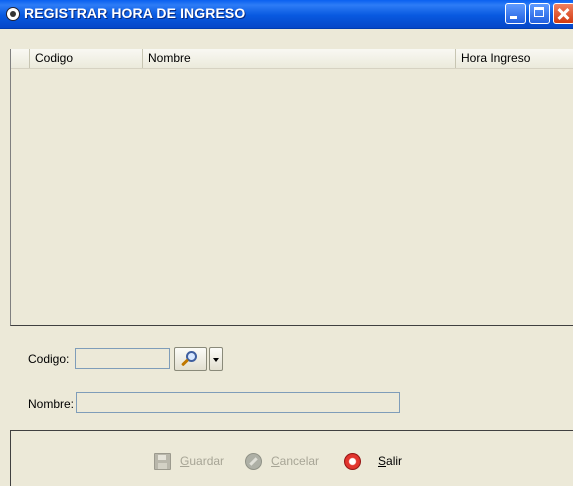 Image resolution: width=573 pixels, height=486 pixels. I want to click on exit-icon, so click(352, 461).